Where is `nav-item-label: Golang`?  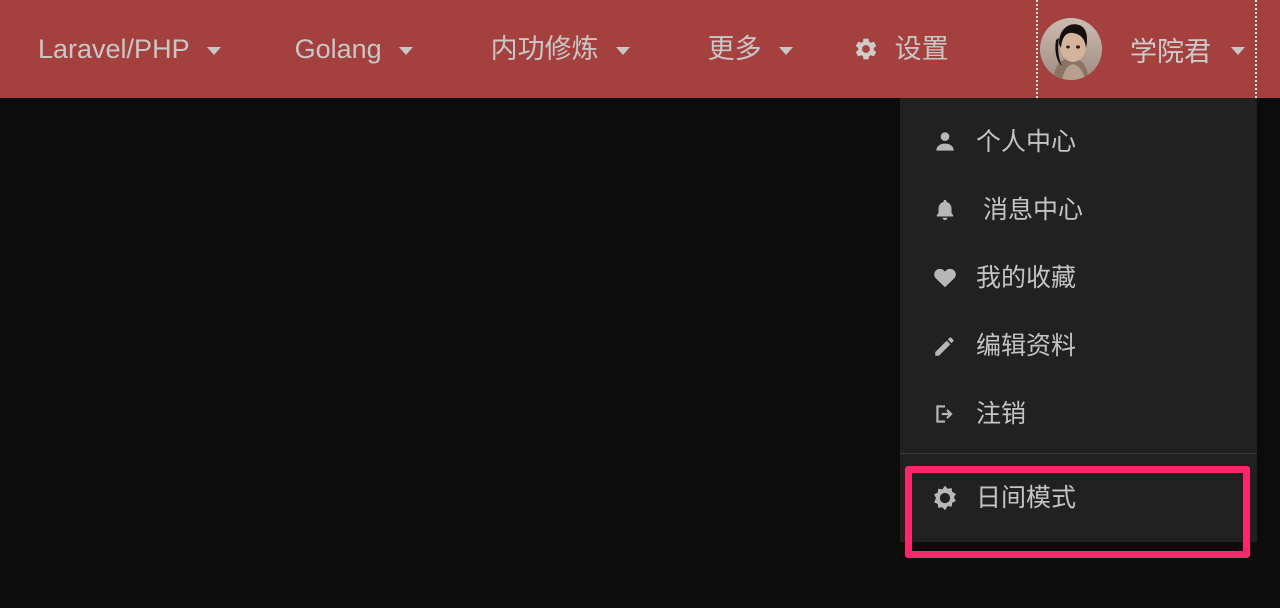 nav-item-label: Golang is located at coordinates (338, 48).